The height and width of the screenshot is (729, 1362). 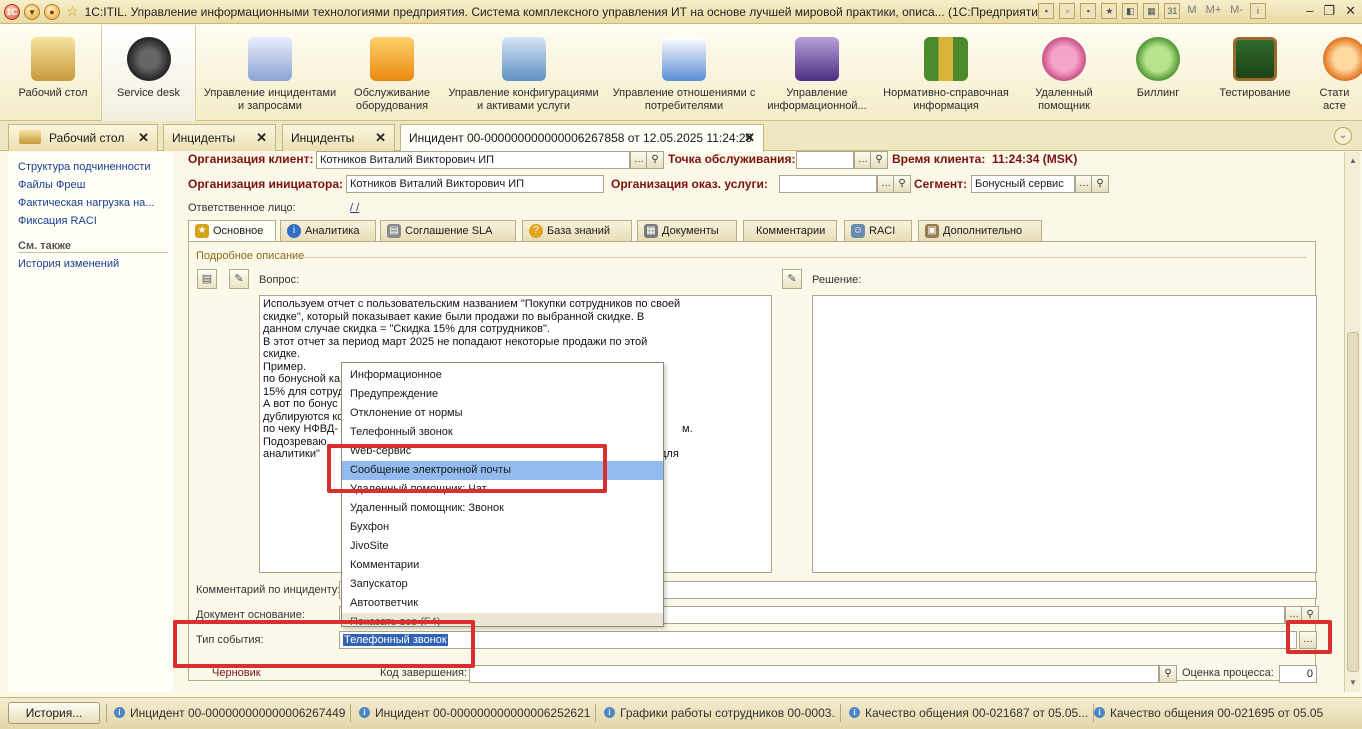 I want to click on process-score-field: 0, so click(x=1298, y=674).